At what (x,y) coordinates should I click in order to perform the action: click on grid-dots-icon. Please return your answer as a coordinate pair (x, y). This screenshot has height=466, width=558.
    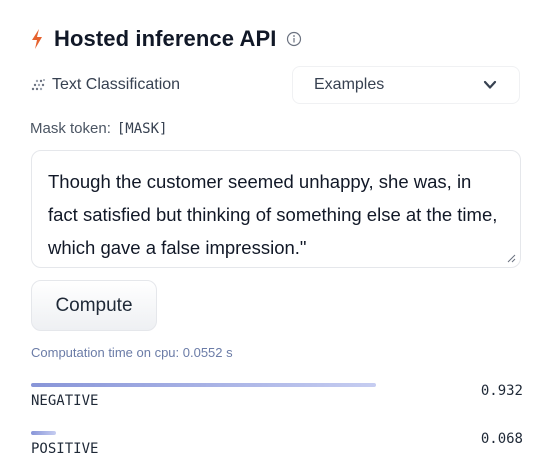
    Looking at the image, I should click on (38, 85).